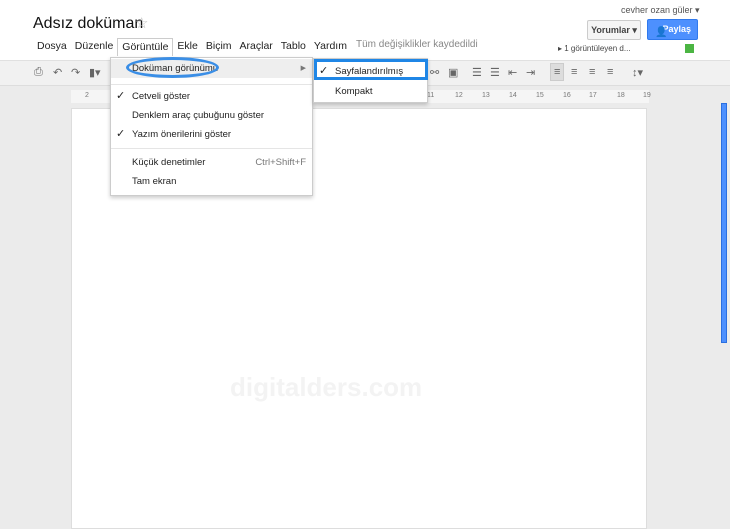 This screenshot has height=529, width=730. I want to click on align-center-icon: ≡, so click(574, 72).